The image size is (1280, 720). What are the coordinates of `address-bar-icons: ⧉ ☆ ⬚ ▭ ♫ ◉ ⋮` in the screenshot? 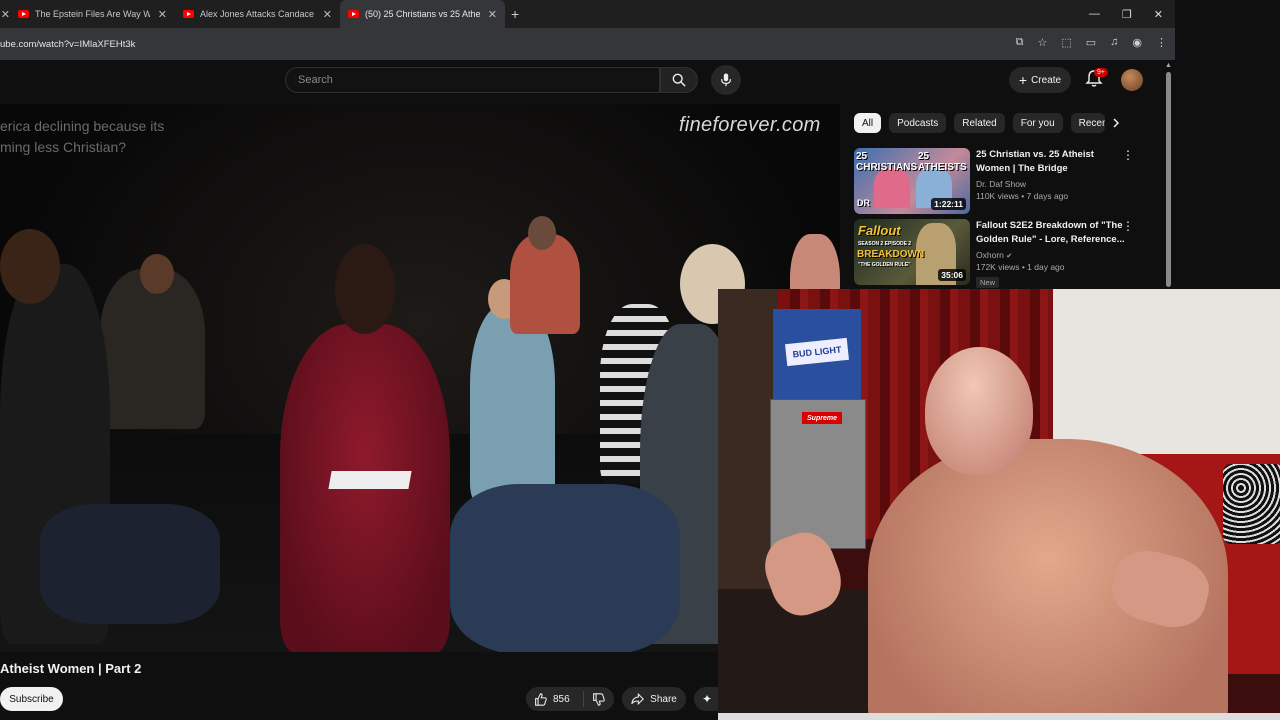 It's located at (1091, 42).